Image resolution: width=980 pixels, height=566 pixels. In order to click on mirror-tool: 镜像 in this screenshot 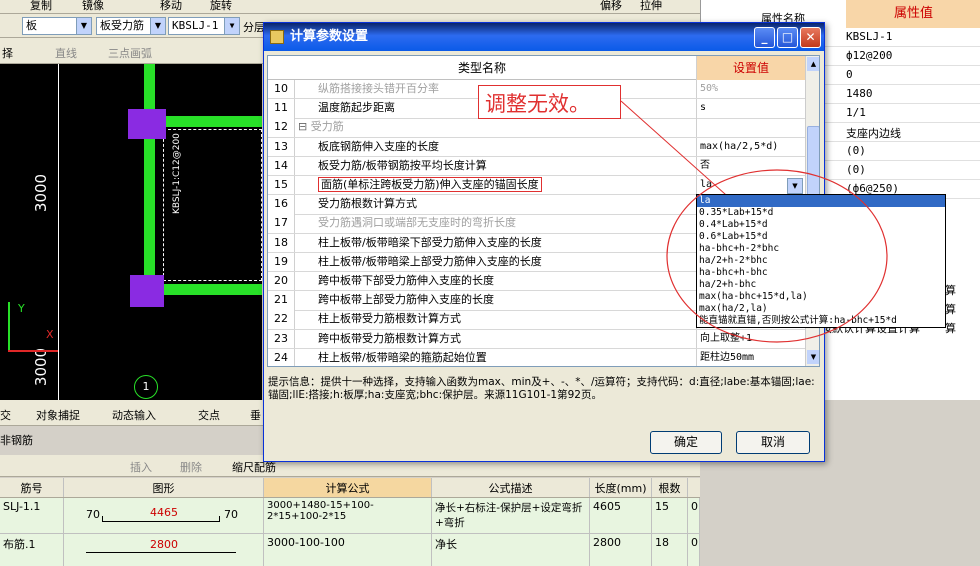, I will do `click(93, 6)`.